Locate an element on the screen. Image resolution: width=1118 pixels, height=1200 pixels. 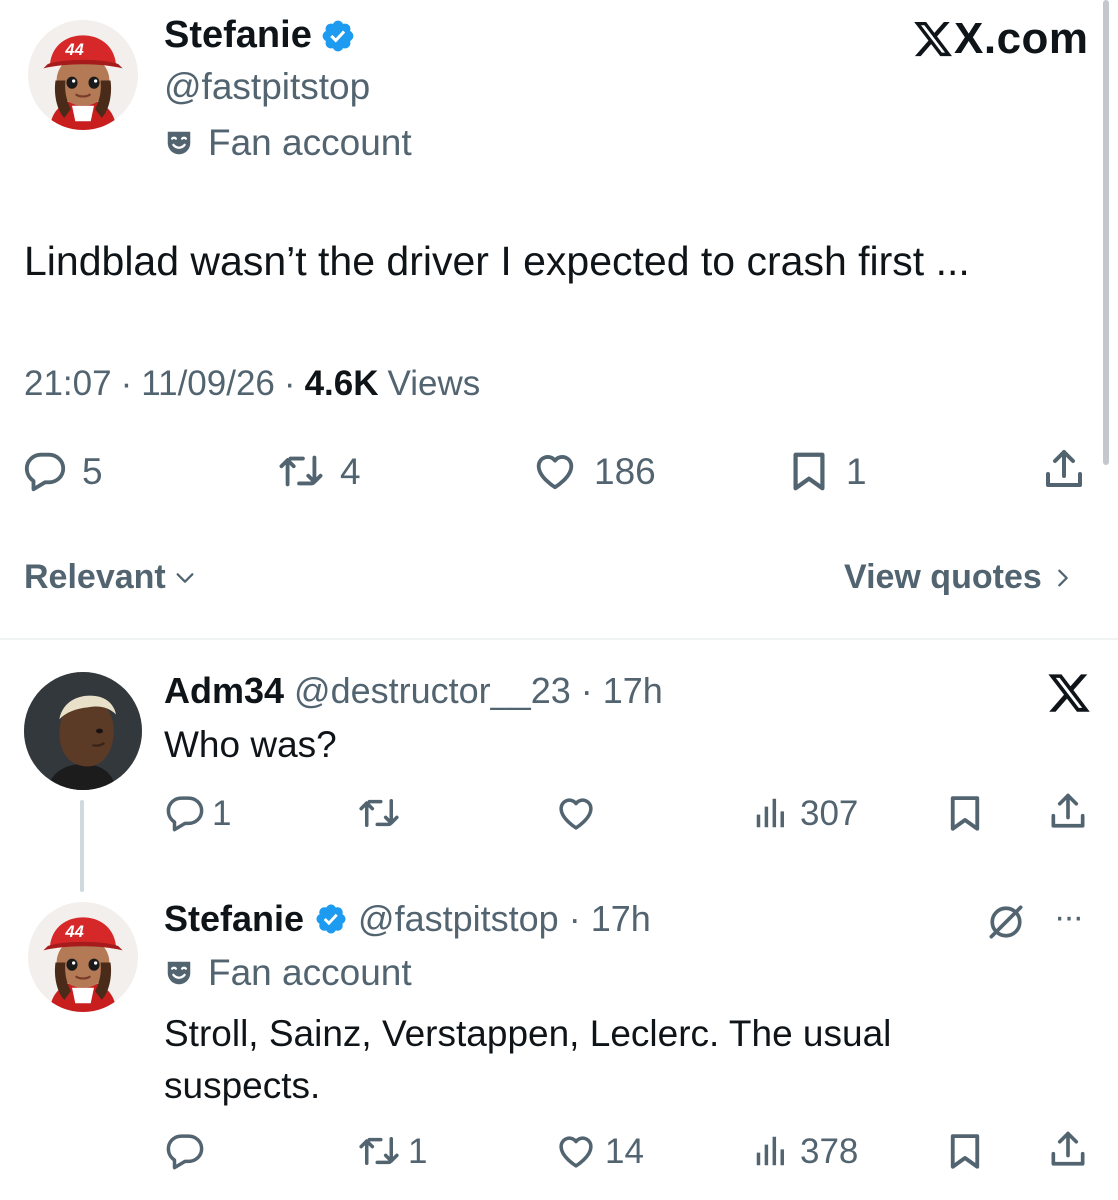
reply-author-name: Stefanie is located at coordinates (234, 919).